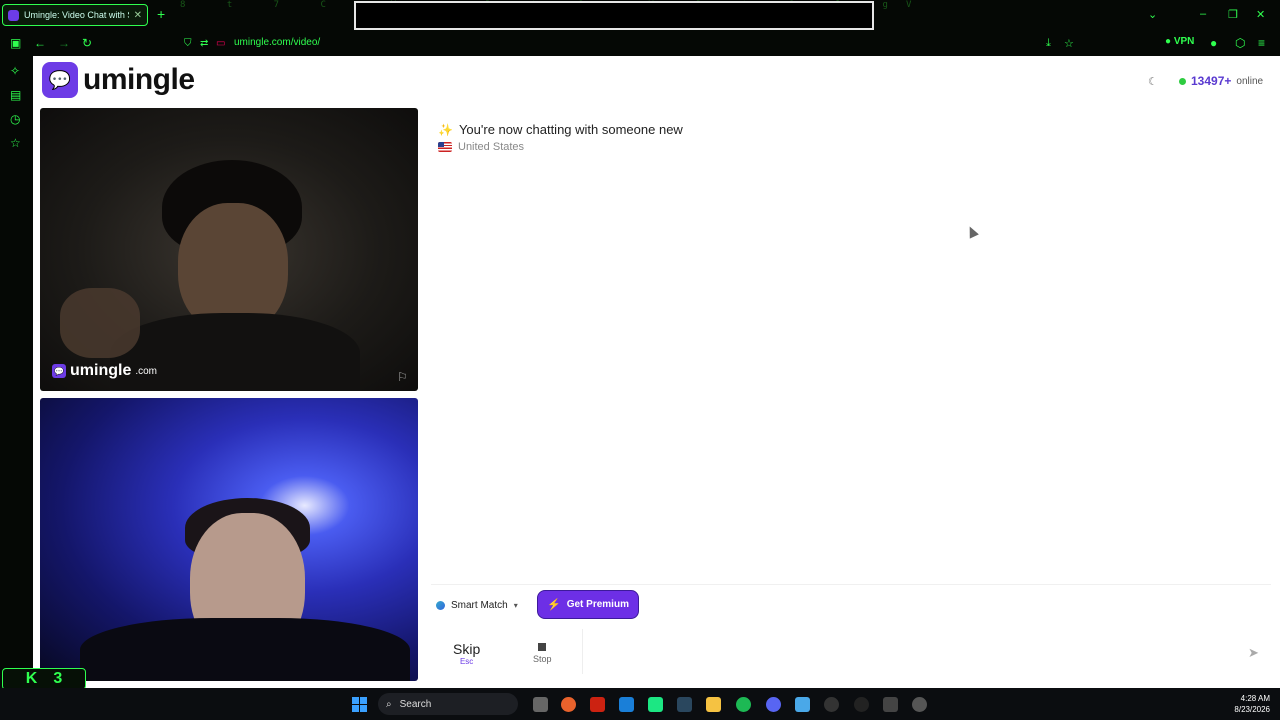  What do you see at coordinates (1252, 709) in the screenshot?
I see `clock-date: 8/23/2026` at bounding box center [1252, 709].